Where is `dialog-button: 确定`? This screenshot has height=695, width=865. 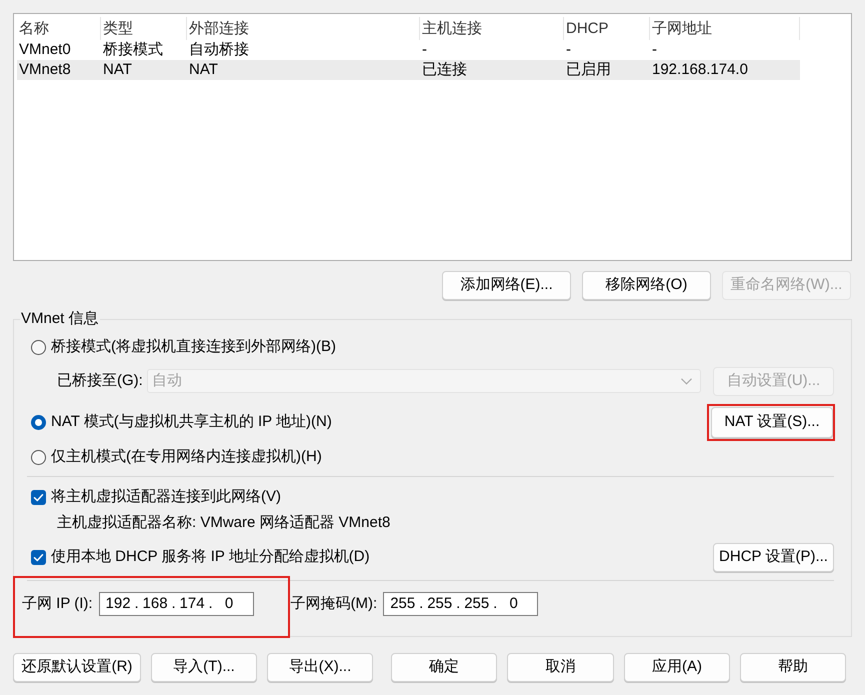
dialog-button: 确定 is located at coordinates (444, 667).